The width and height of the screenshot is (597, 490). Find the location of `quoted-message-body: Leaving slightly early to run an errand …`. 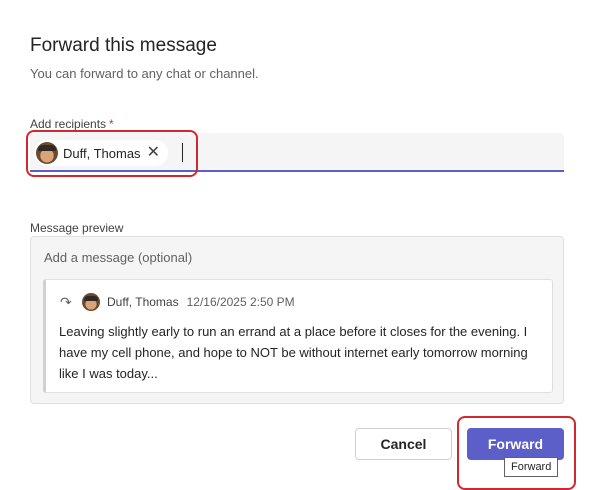

quoted-message-body: Leaving slightly early to run an errand … is located at coordinates (293, 352).